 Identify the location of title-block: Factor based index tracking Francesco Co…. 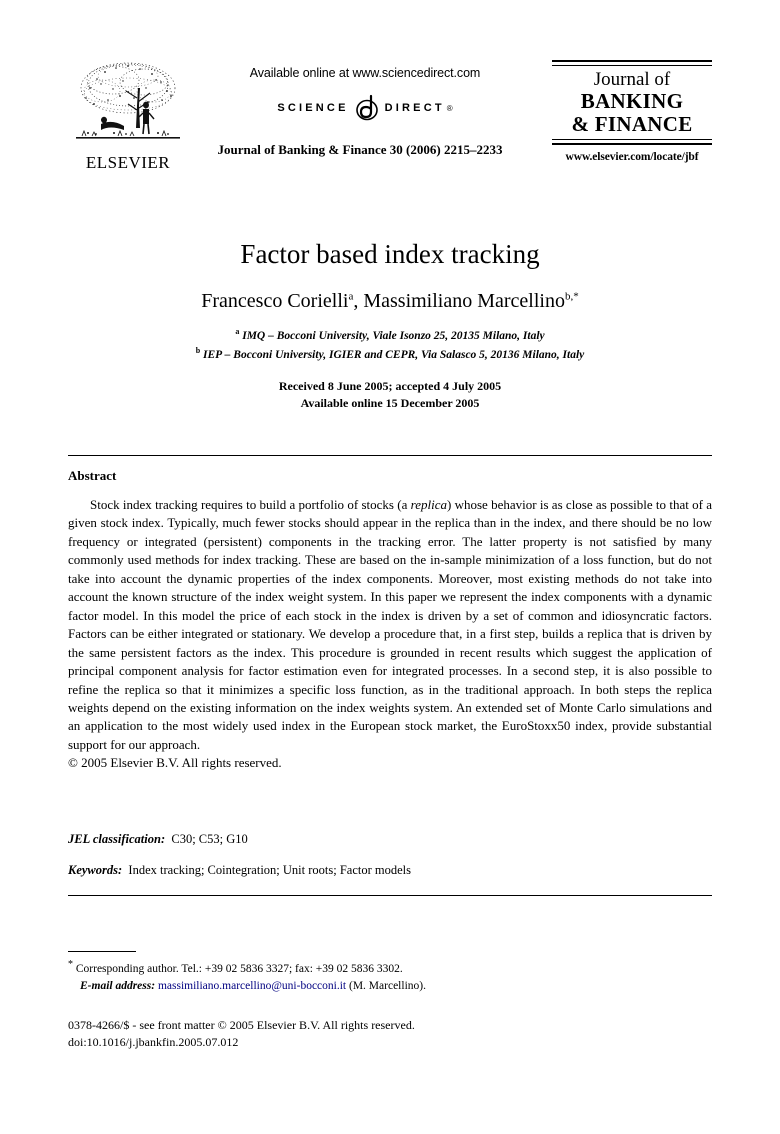
(390, 325).